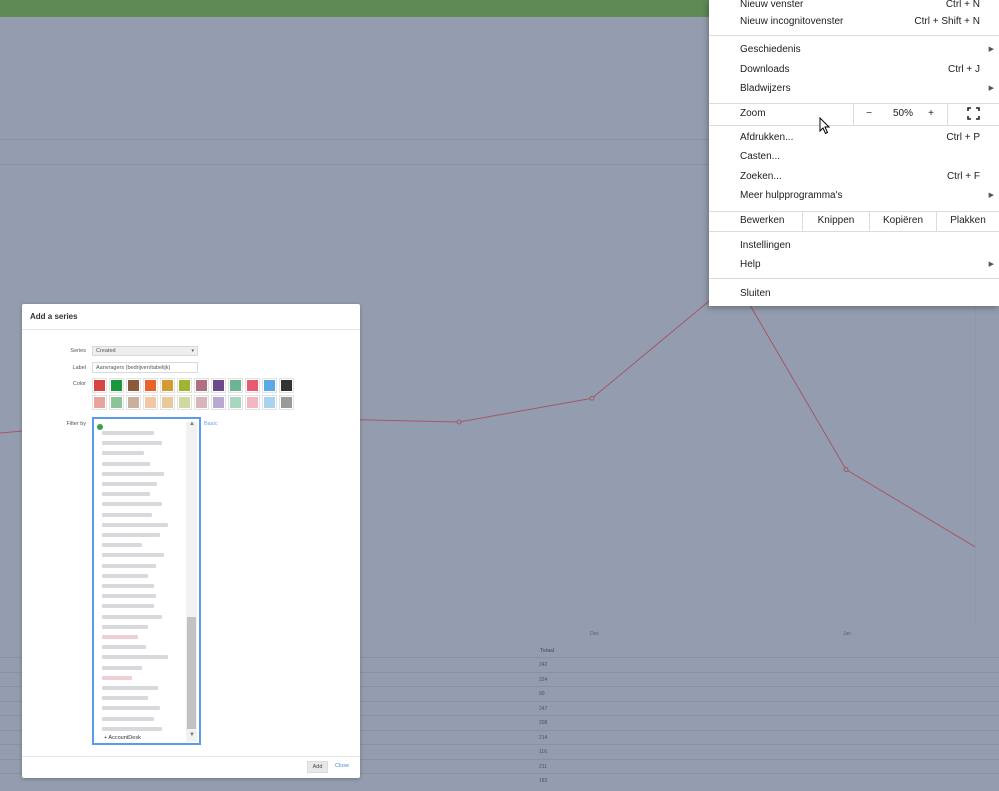  What do you see at coordinates (543, 665) in the screenshot?
I see `table-cell: 242` at bounding box center [543, 665].